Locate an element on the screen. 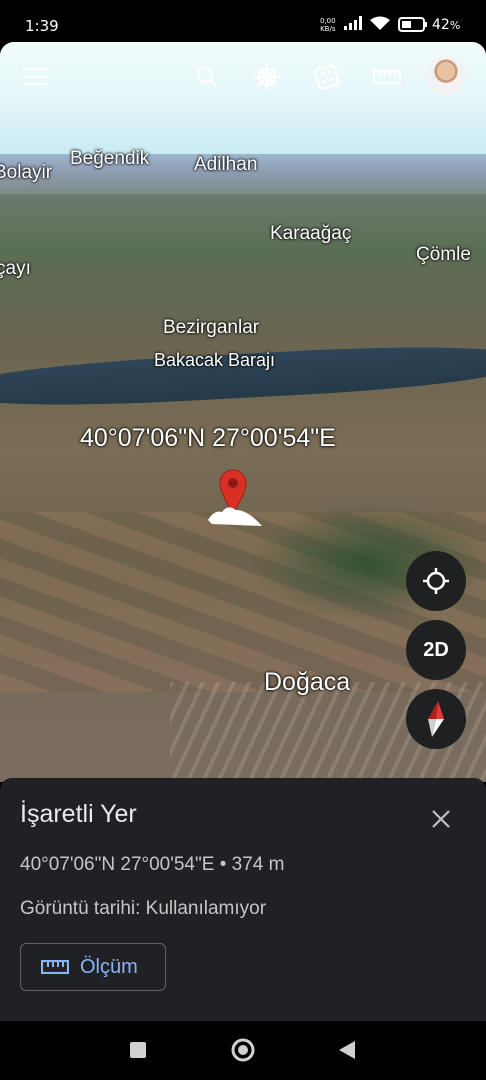 This screenshot has width=486, height=1080. home-icon is located at coordinates (243, 1050).